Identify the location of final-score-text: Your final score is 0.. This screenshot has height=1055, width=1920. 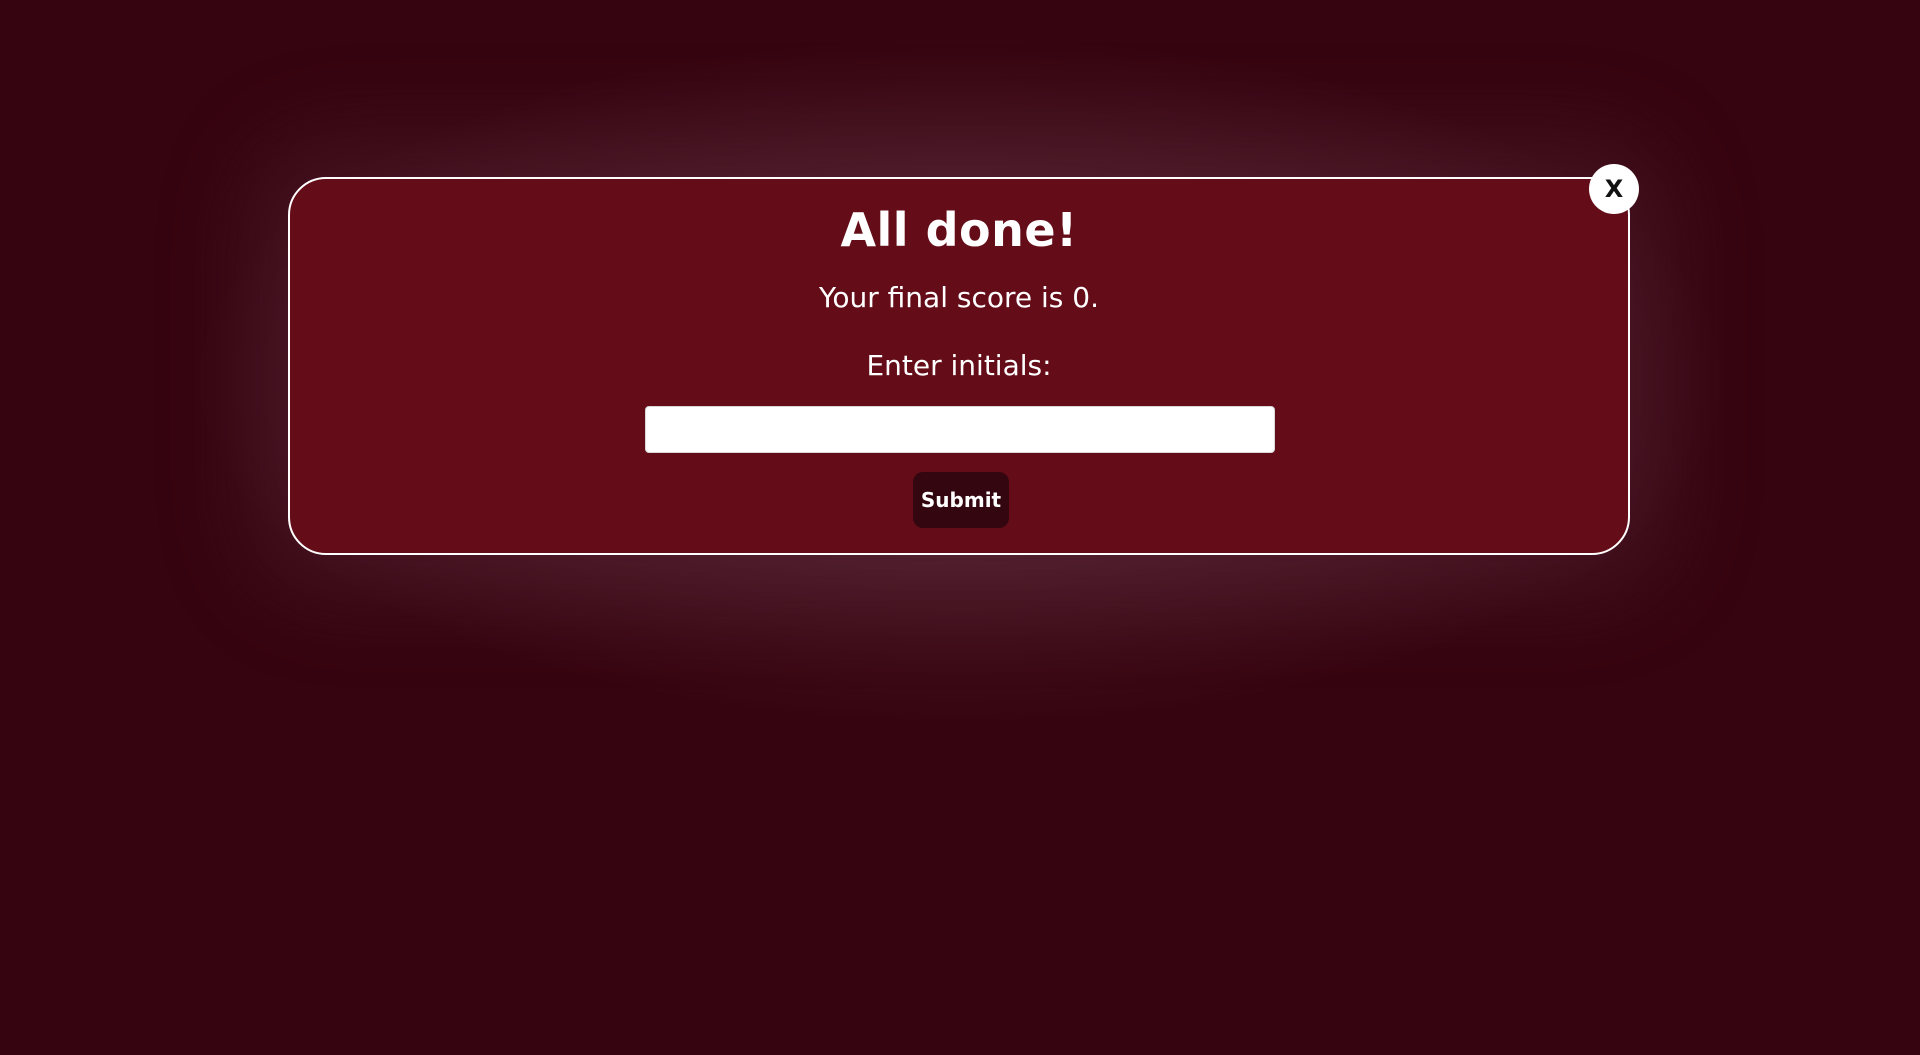
(958, 297).